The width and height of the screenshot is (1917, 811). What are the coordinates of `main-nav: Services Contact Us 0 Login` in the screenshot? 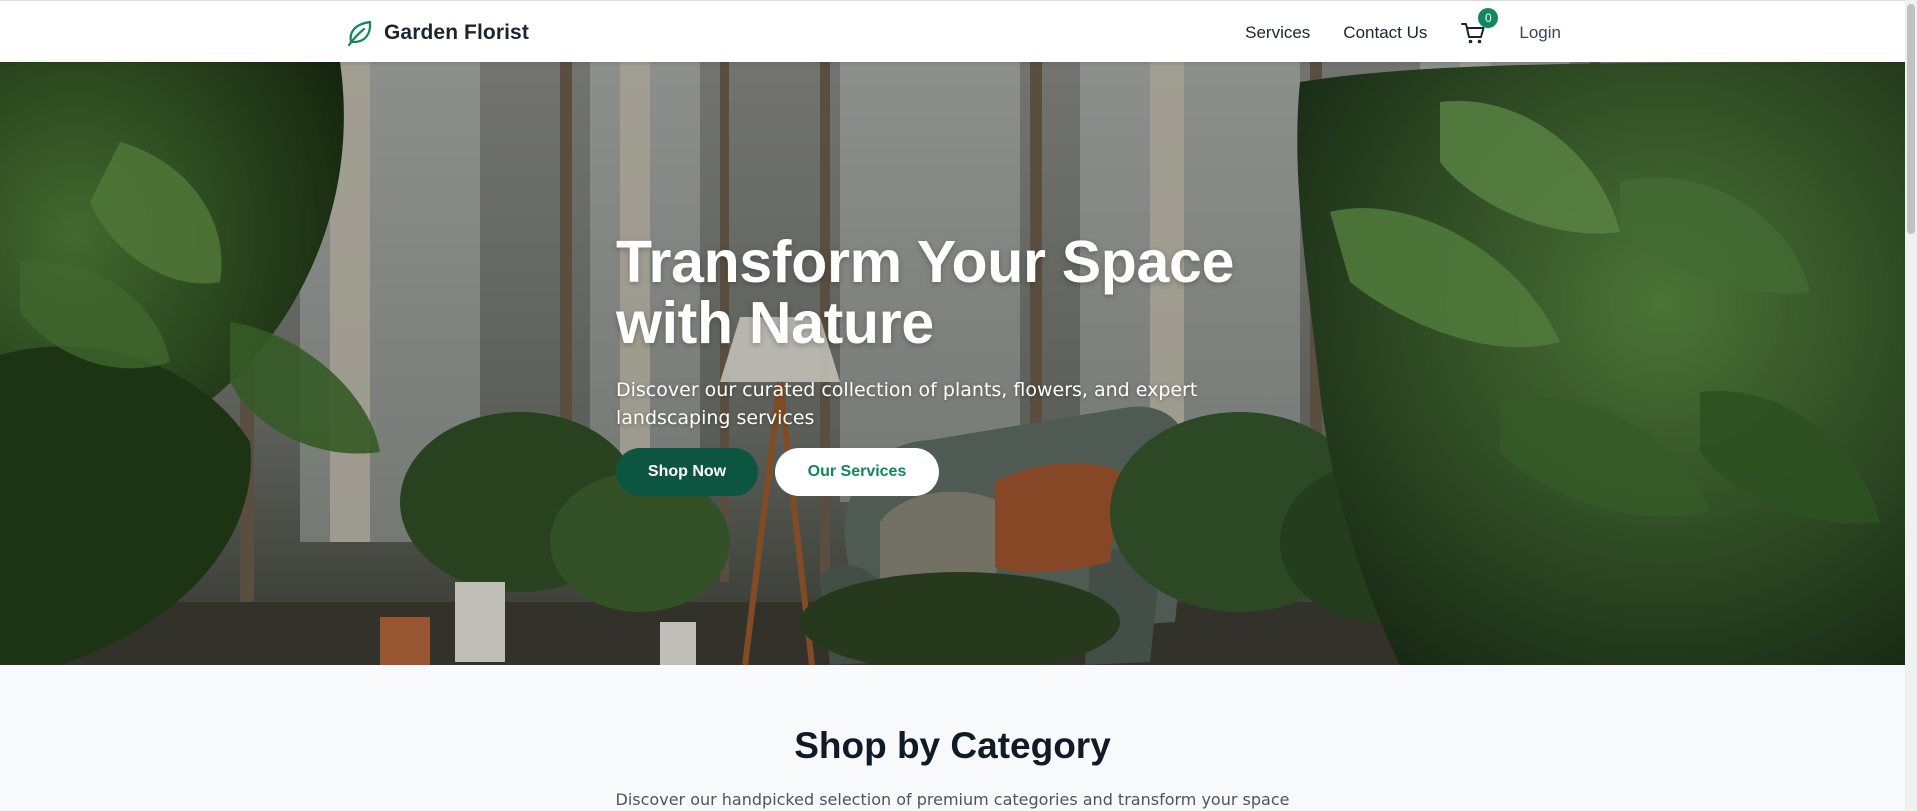 It's located at (1403, 29).